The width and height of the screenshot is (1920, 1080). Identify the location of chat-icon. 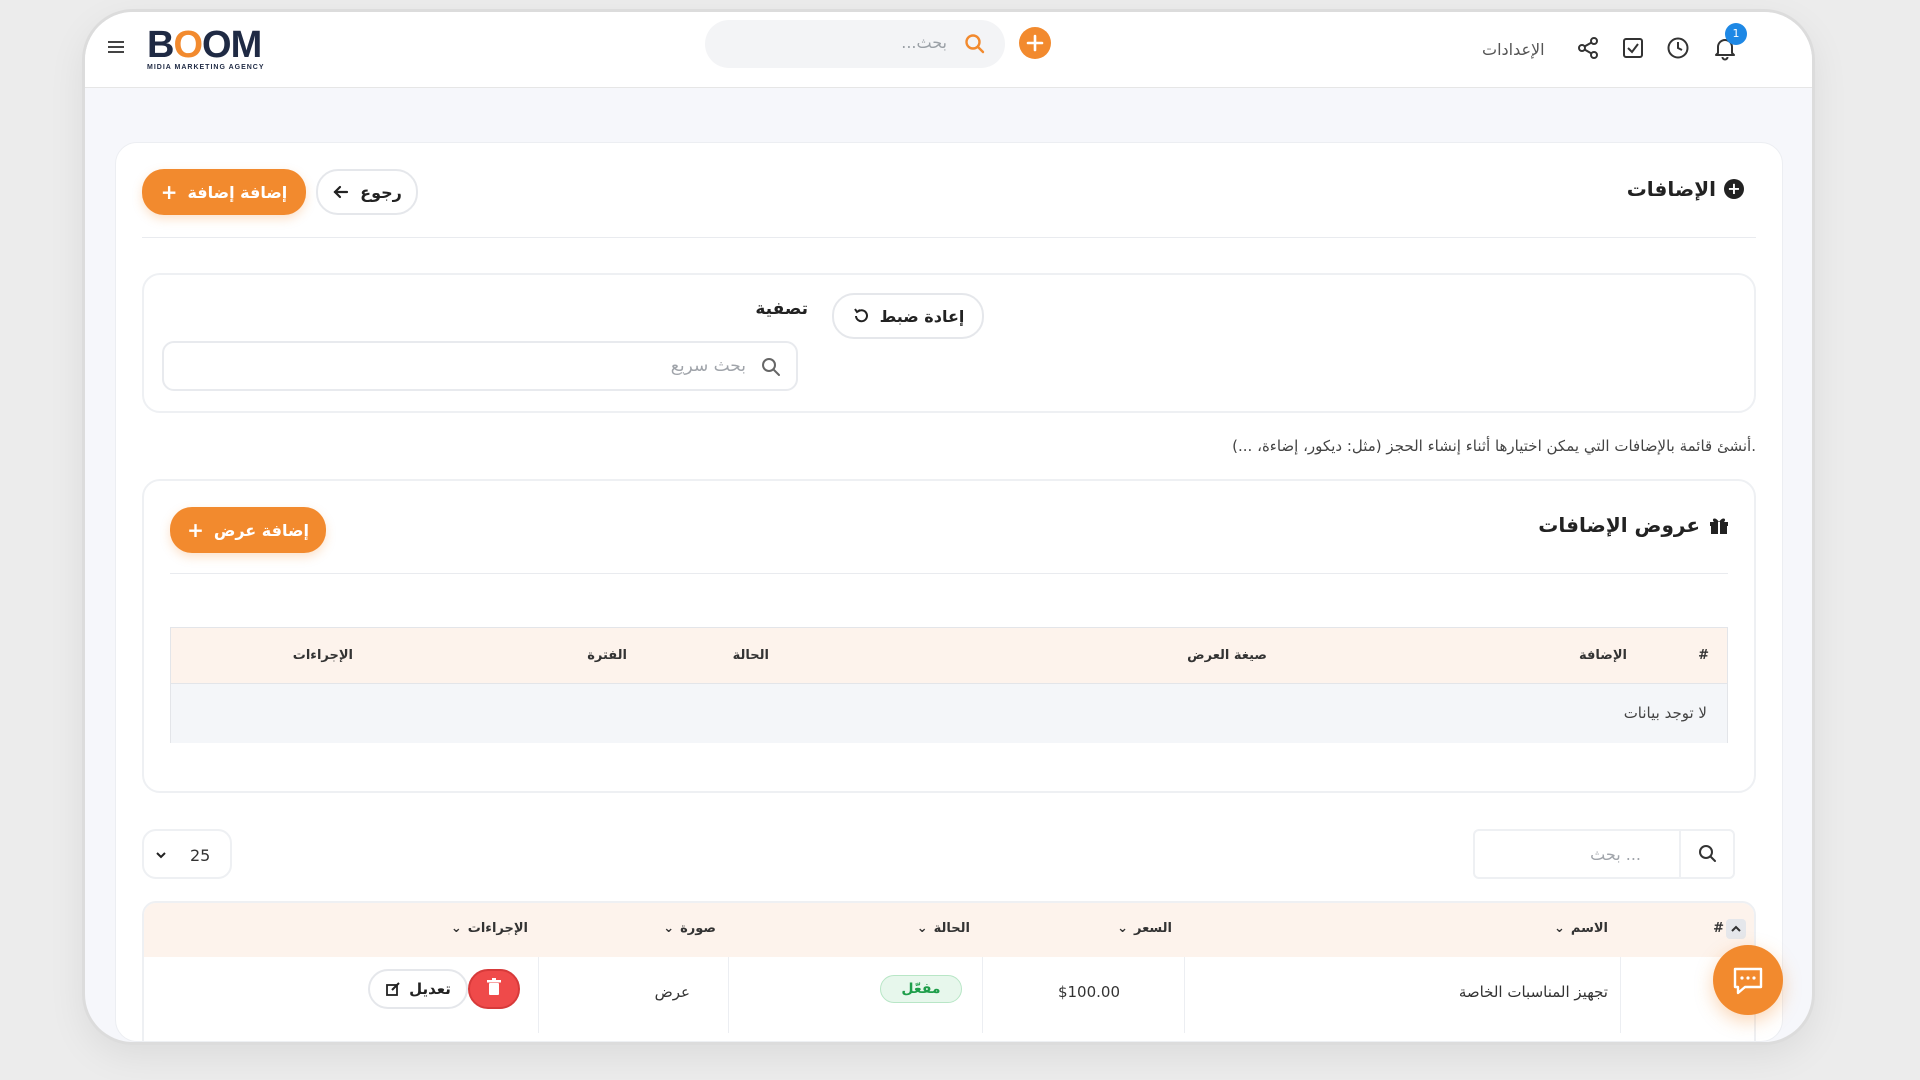
(1748, 981).